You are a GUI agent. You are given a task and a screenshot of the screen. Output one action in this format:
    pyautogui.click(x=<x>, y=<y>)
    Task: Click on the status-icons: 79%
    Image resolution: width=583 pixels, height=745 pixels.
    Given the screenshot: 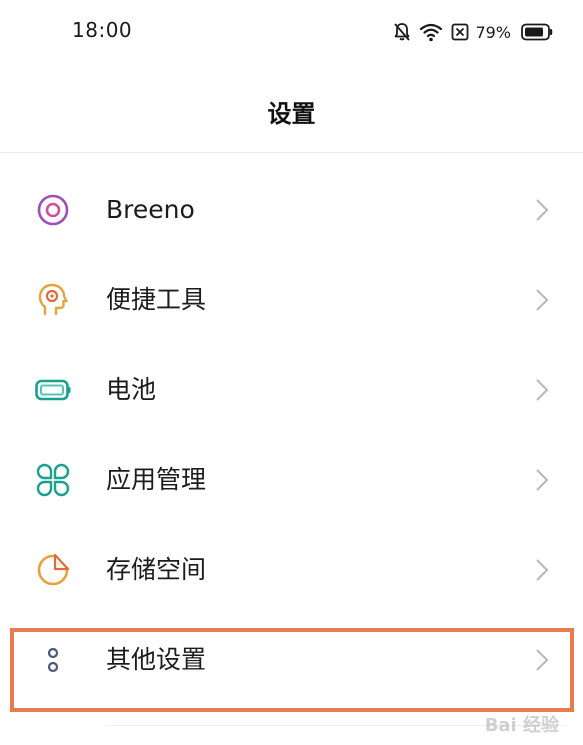 What is the action you would take?
    pyautogui.click(x=473, y=32)
    